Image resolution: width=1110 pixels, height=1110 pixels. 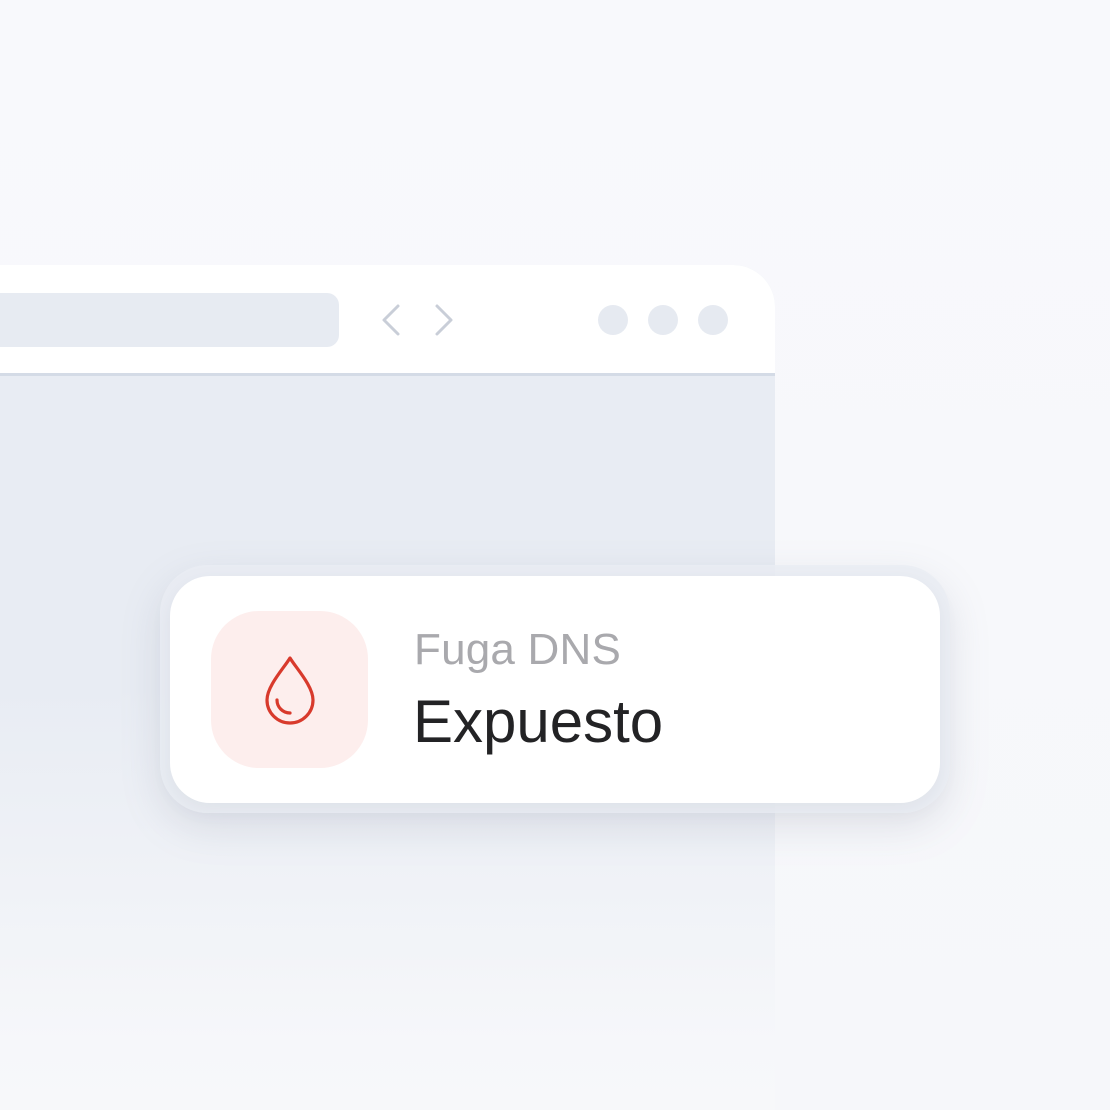 I want to click on chevron-left-icon, so click(x=391, y=320).